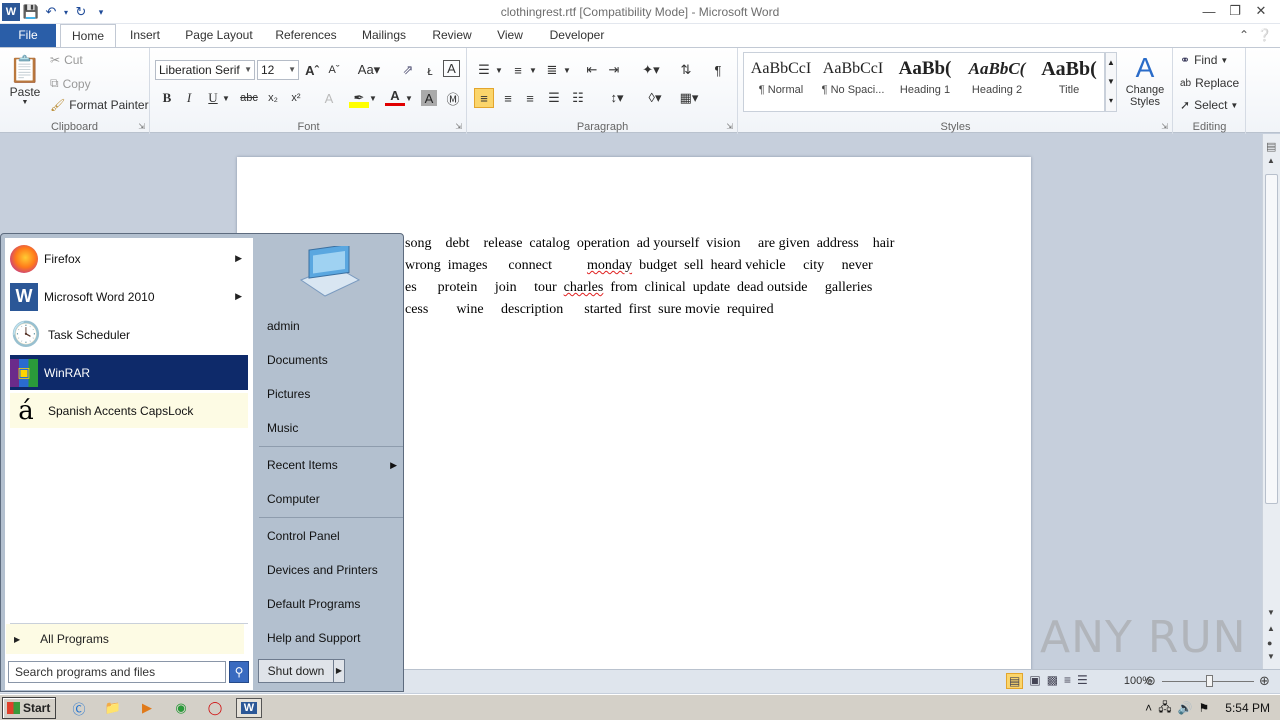  Describe the element at coordinates (129, 372) in the screenshot. I see `start-item-winrar: ▣ WinRAR` at that location.